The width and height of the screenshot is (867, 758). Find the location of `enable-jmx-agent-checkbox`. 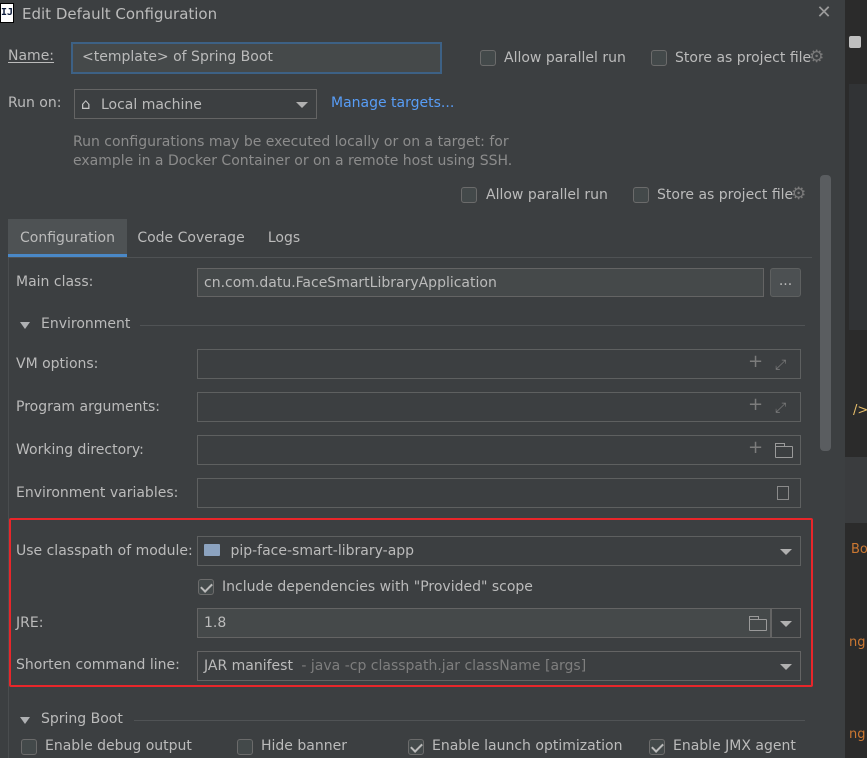

enable-jmx-agent-checkbox is located at coordinates (657, 747).